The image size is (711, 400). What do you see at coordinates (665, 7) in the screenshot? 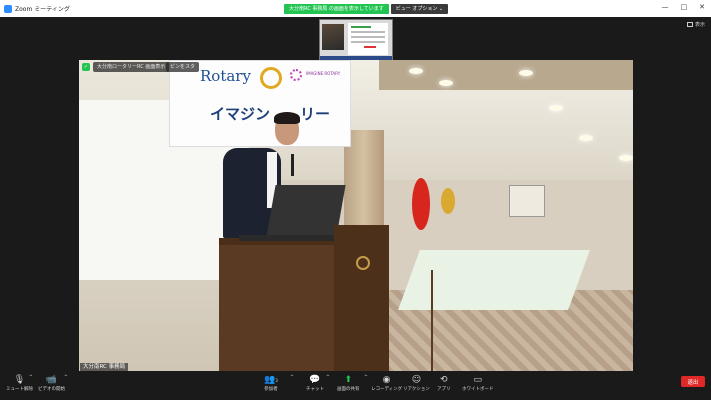
I see `minimize-icon: —` at bounding box center [665, 7].